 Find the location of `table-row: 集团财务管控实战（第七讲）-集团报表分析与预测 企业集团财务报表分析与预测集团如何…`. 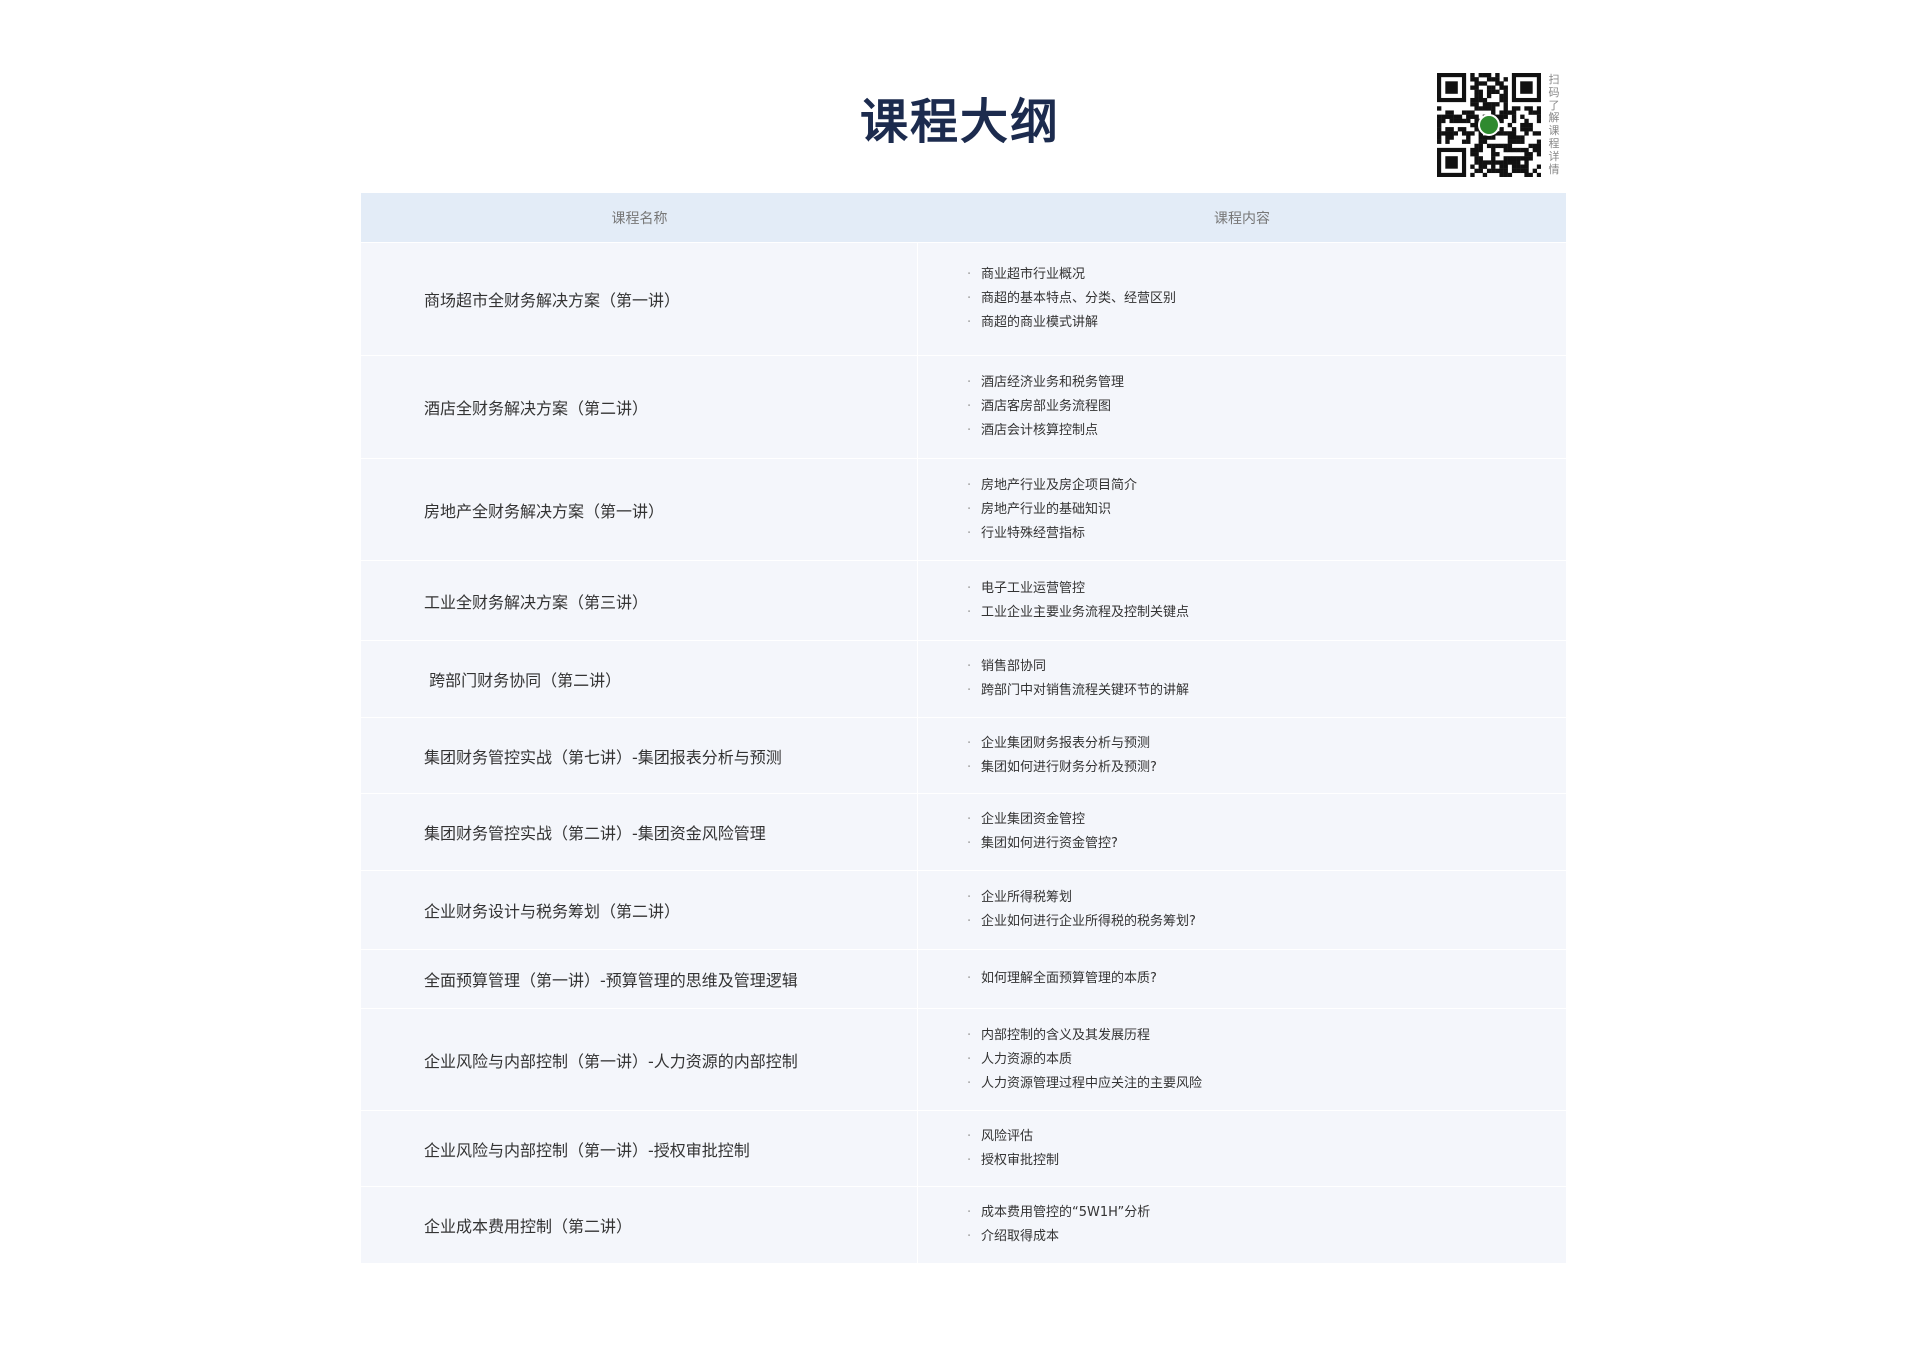

table-row: 集团财务管控实战（第七讲）-集团报表分析与预测 企业集团财务报表分析与预测集团如何… is located at coordinates (963, 755).